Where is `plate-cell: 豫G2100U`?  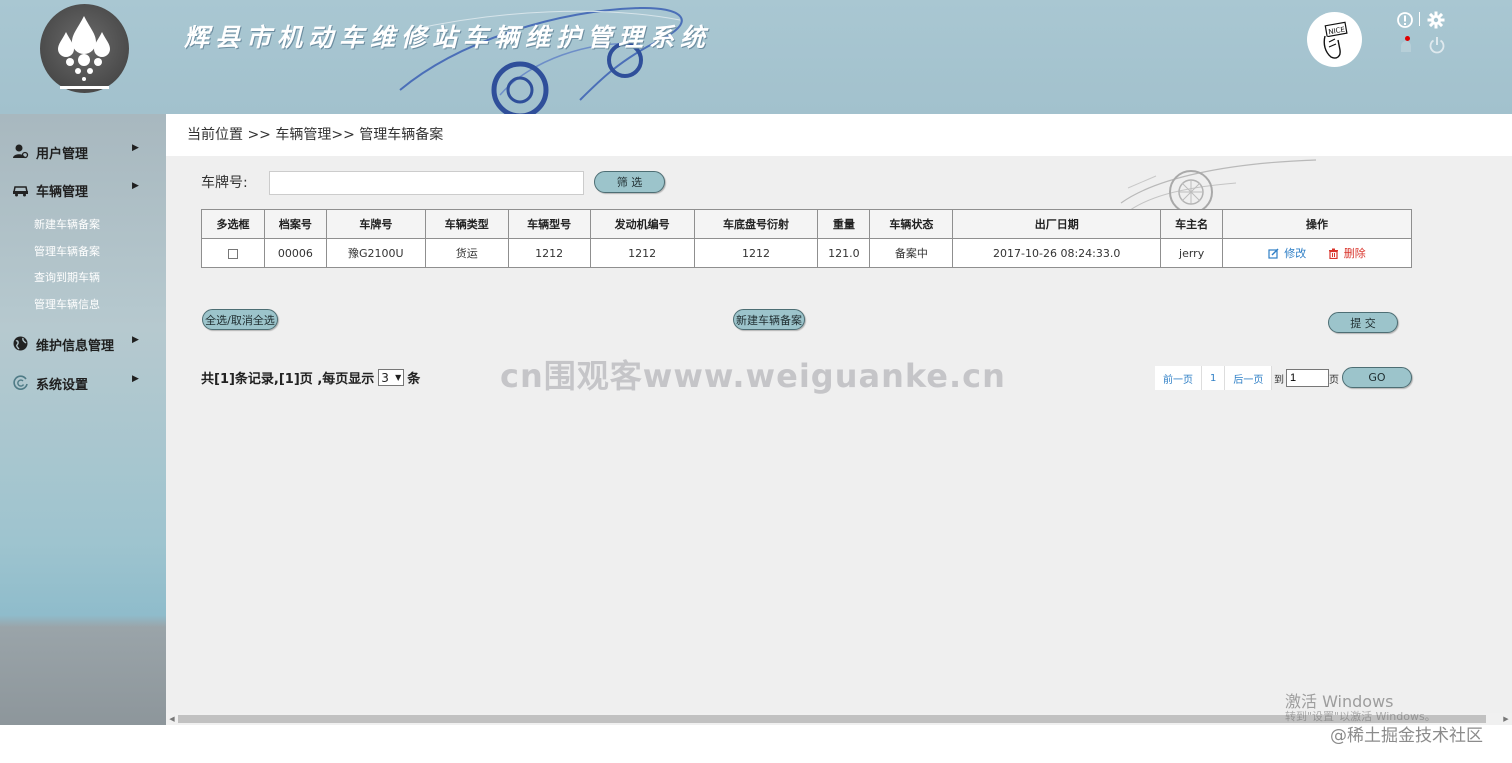
plate-cell: 豫G2100U is located at coordinates (375, 253).